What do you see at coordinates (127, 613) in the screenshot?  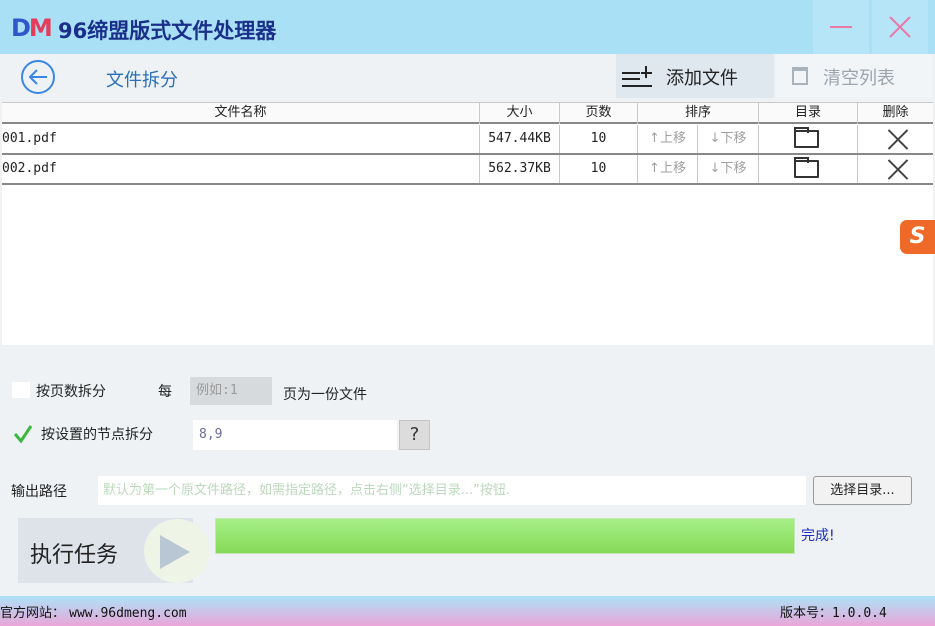 I see `website-link: www.96dmeng.com` at bounding box center [127, 613].